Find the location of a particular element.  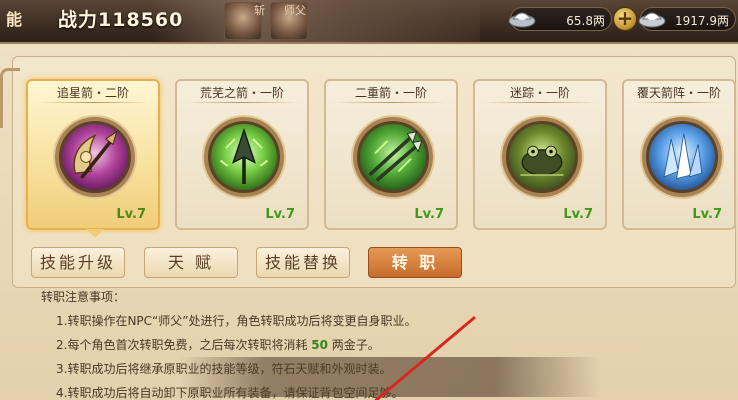

bottom-shadow-overlay is located at coordinates (390, 377).